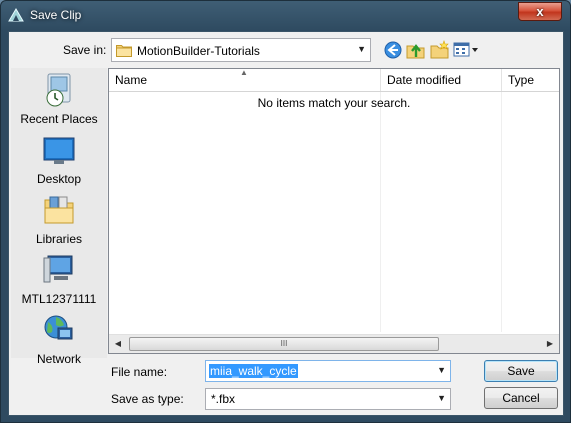 This screenshot has width=571, height=423. I want to click on view-menu-icon, so click(466, 50).